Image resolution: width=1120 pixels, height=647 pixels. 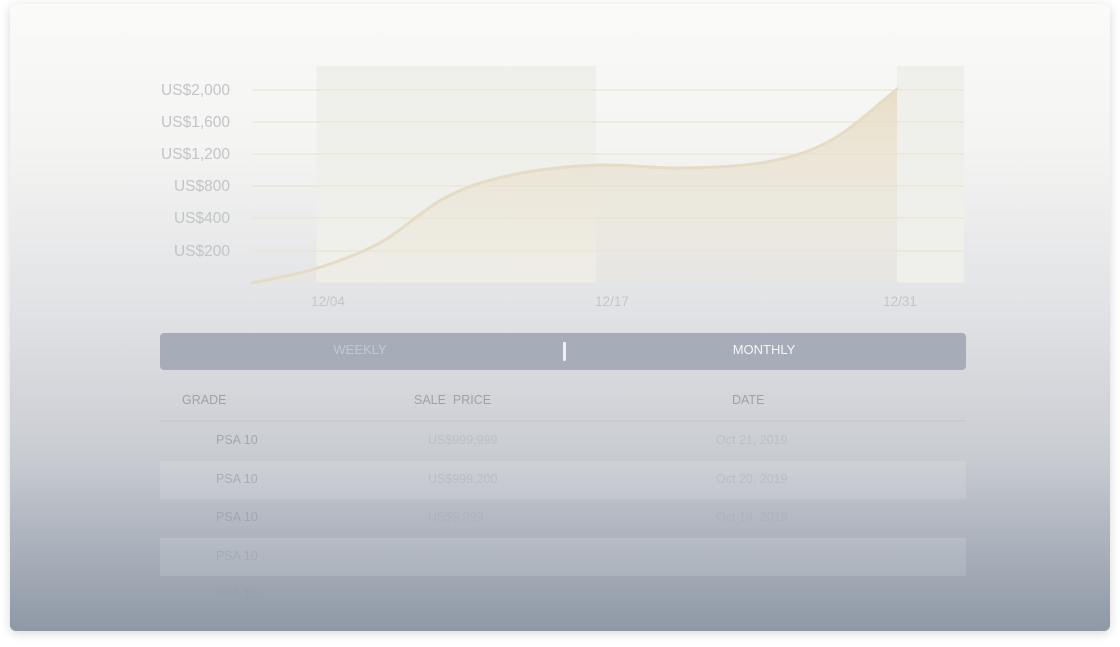 What do you see at coordinates (563, 556) in the screenshot?
I see `table-row: PSA 10 - -` at bounding box center [563, 556].